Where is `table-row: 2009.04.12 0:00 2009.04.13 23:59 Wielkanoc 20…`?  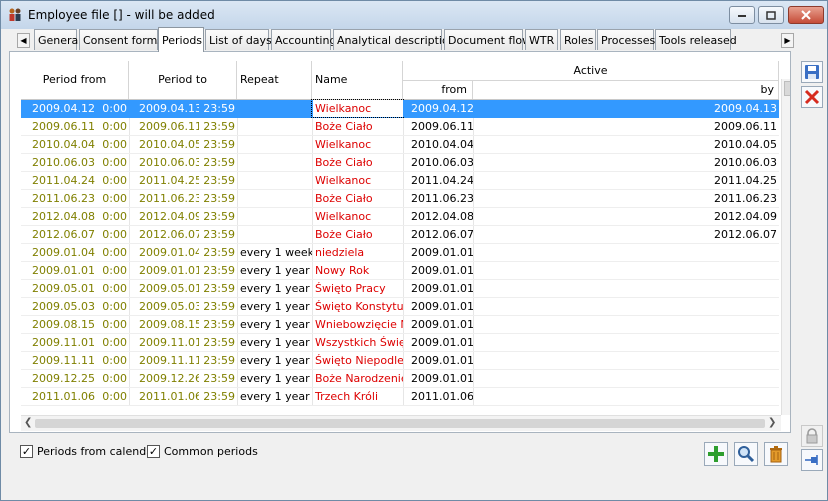
table-row: 2009.04.12 0:00 2009.04.13 23:59 Wielkanoc 20… is located at coordinates (400, 108).